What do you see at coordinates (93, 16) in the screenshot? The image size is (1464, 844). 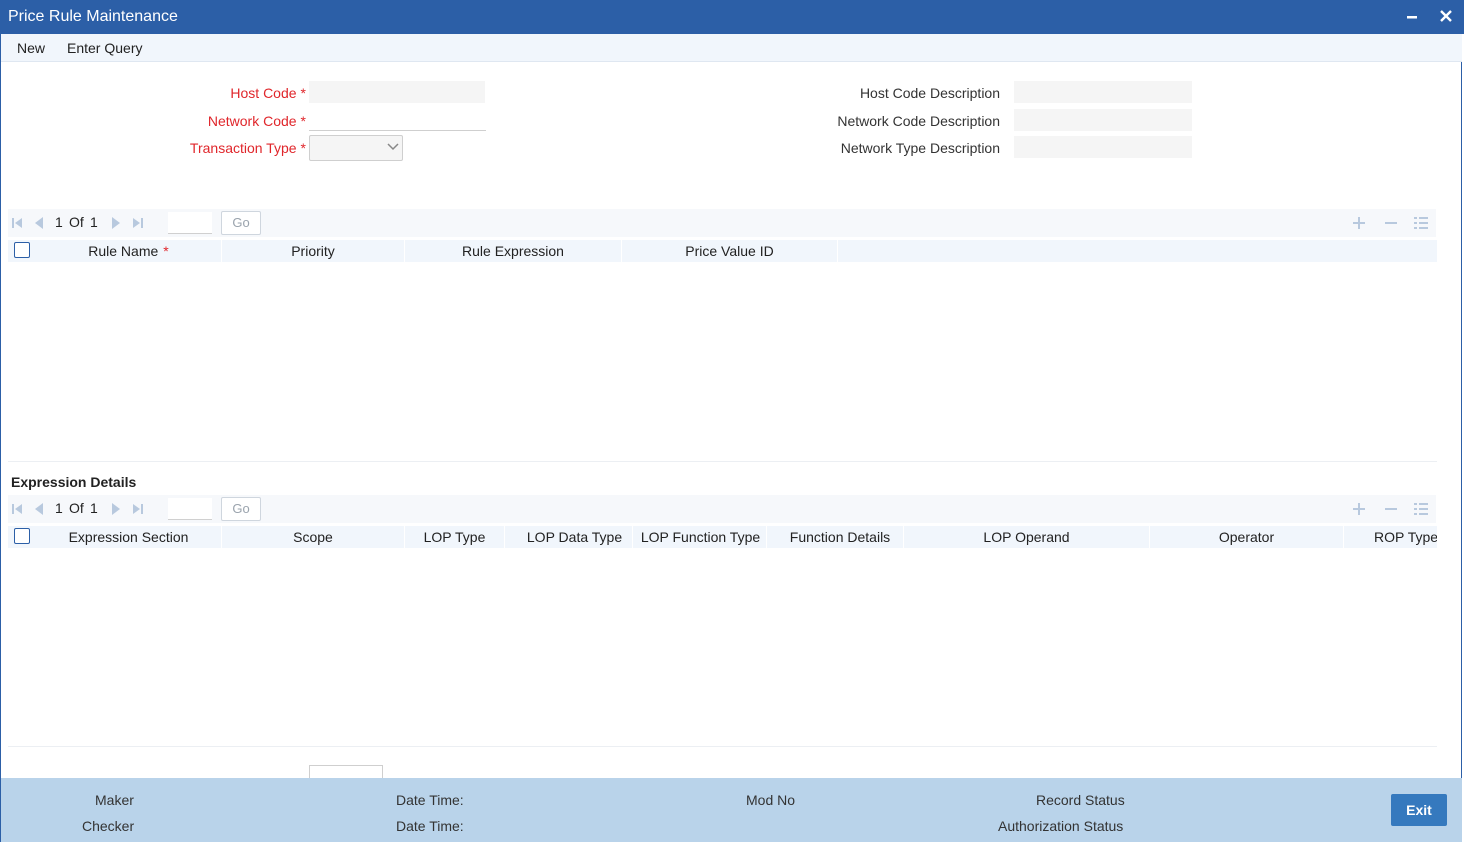 I see `window-title: Price Rule Maintenance` at bounding box center [93, 16].